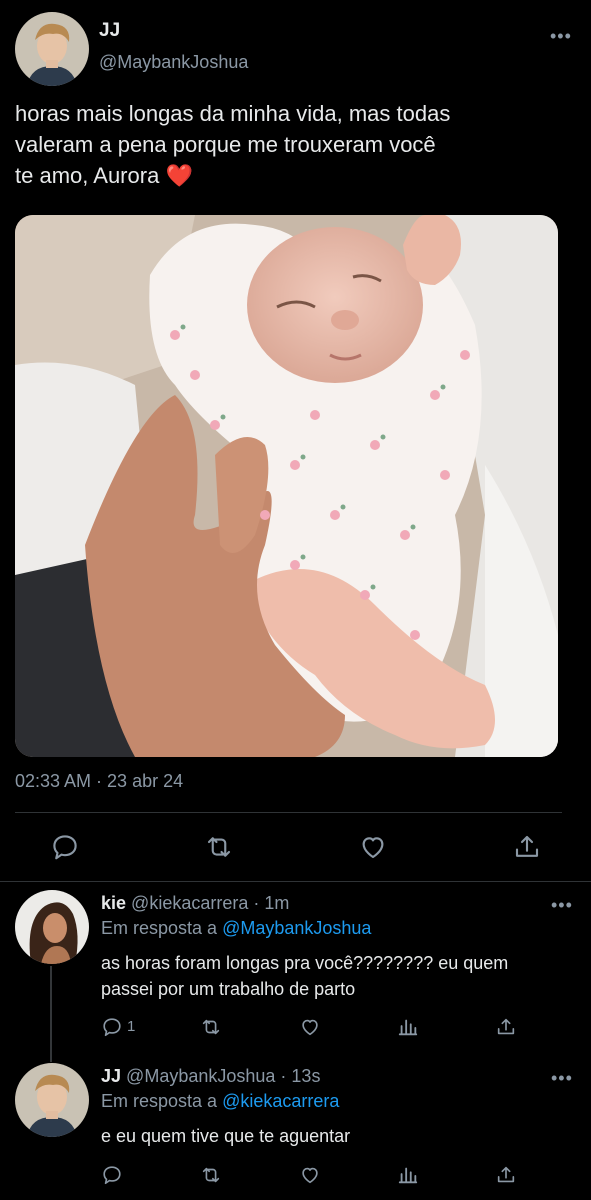  I want to click on author-handle: @MaybankJoshua, so click(173, 62).